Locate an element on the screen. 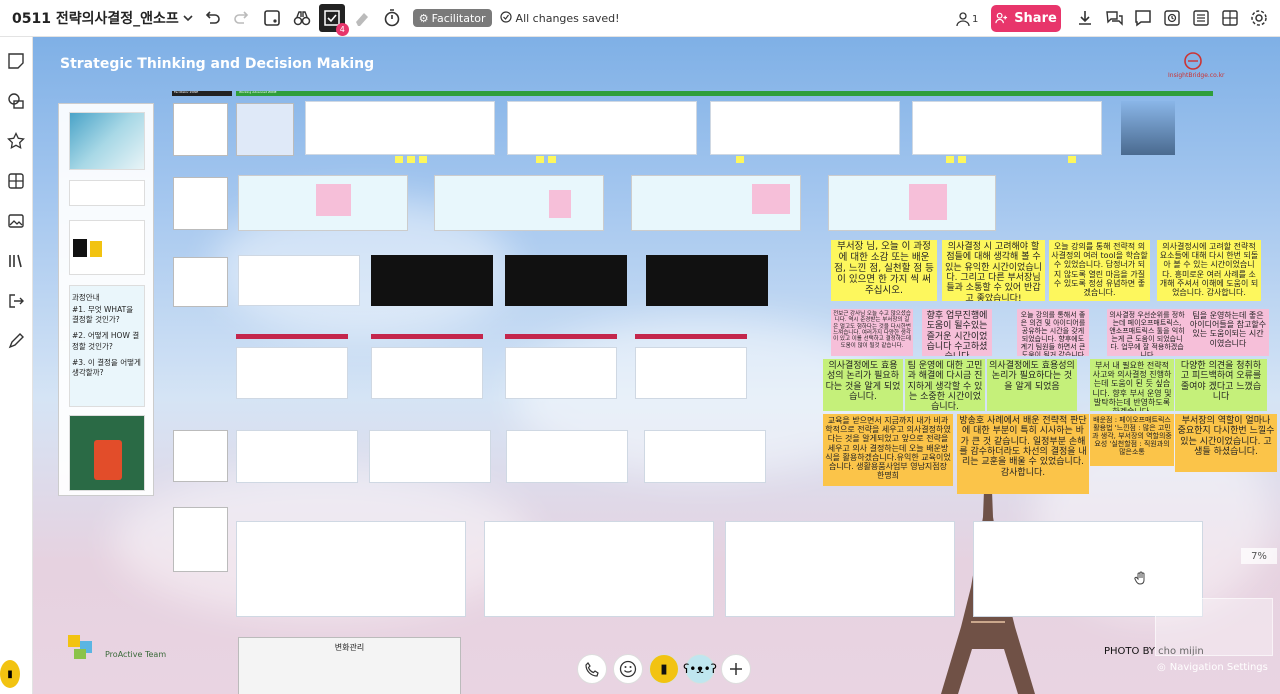 The width and height of the screenshot is (1280, 694). navigation-settings: ◎ Navigation Settings is located at coordinates (1216, 667).